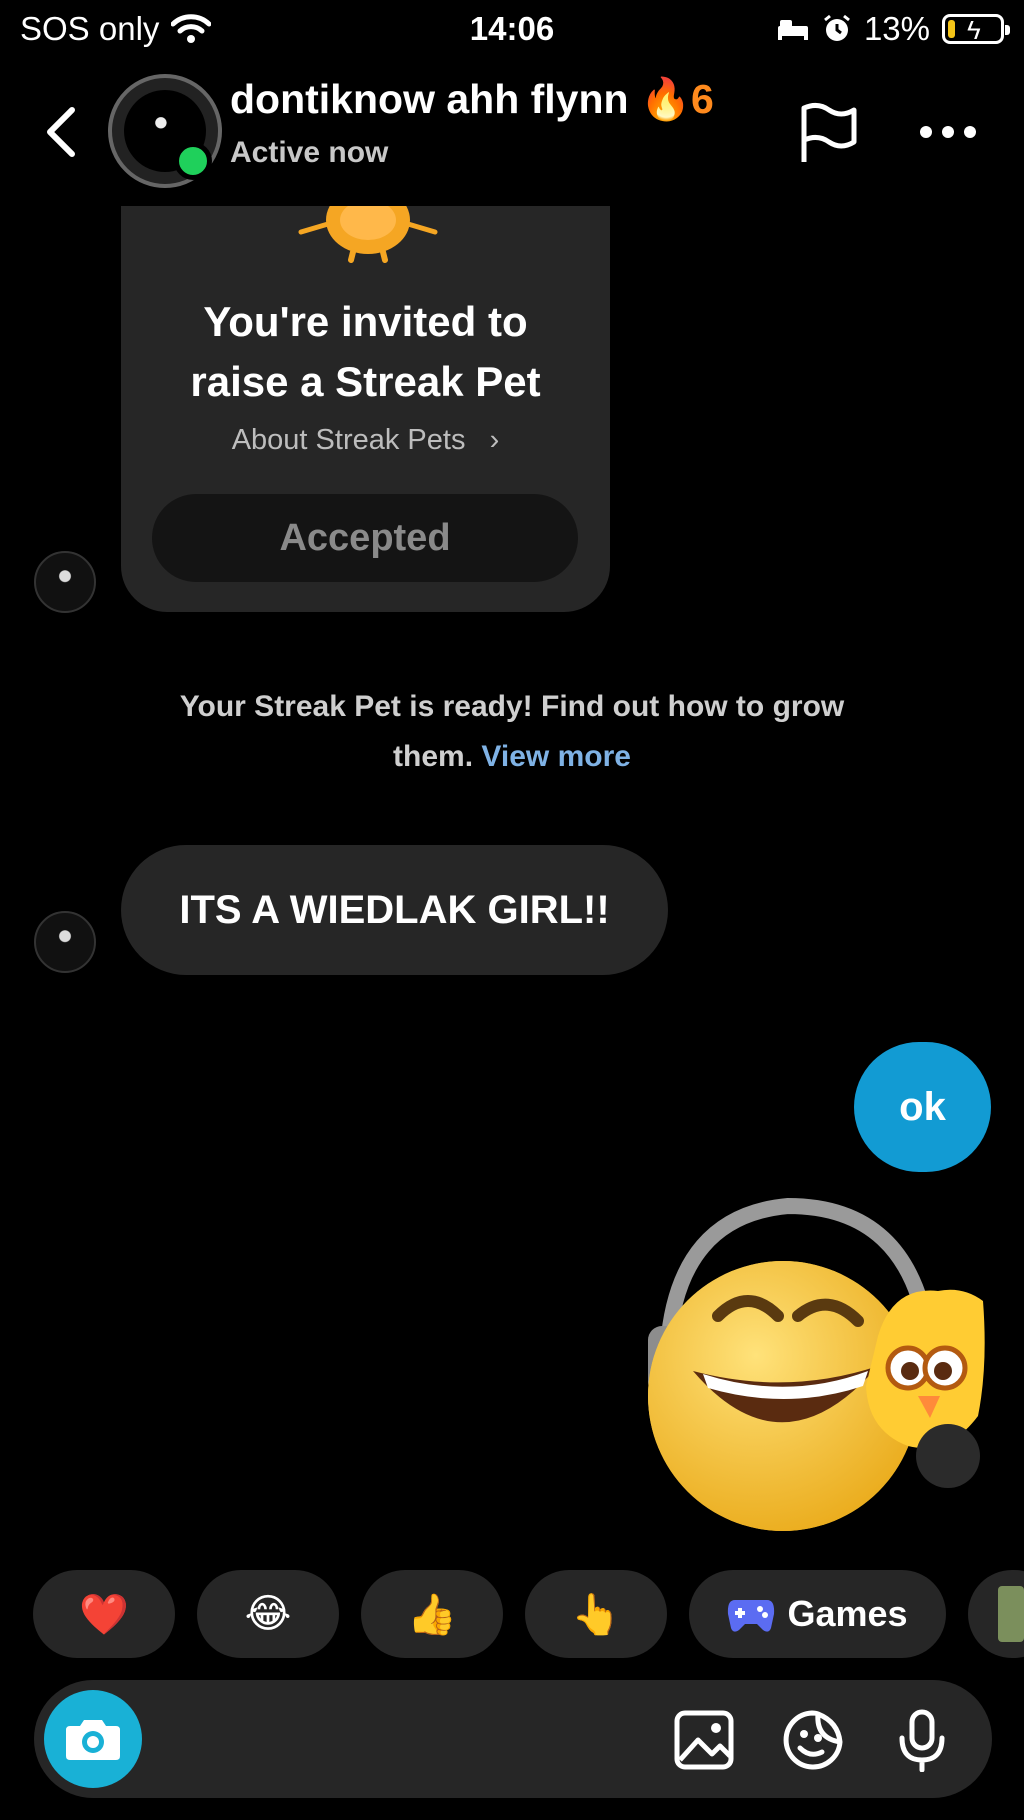  I want to click on point-up-reaction-chip: 👆, so click(596, 1614).